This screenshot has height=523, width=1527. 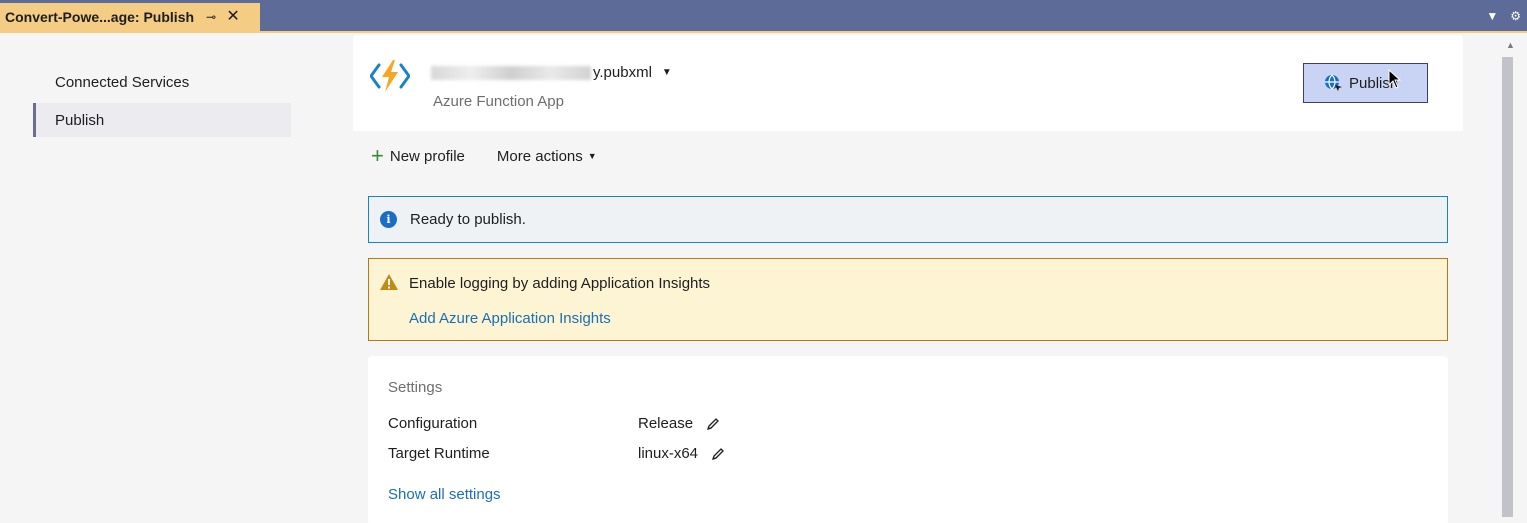 What do you see at coordinates (211, 17) in the screenshot?
I see `pin-icon: ⊸` at bounding box center [211, 17].